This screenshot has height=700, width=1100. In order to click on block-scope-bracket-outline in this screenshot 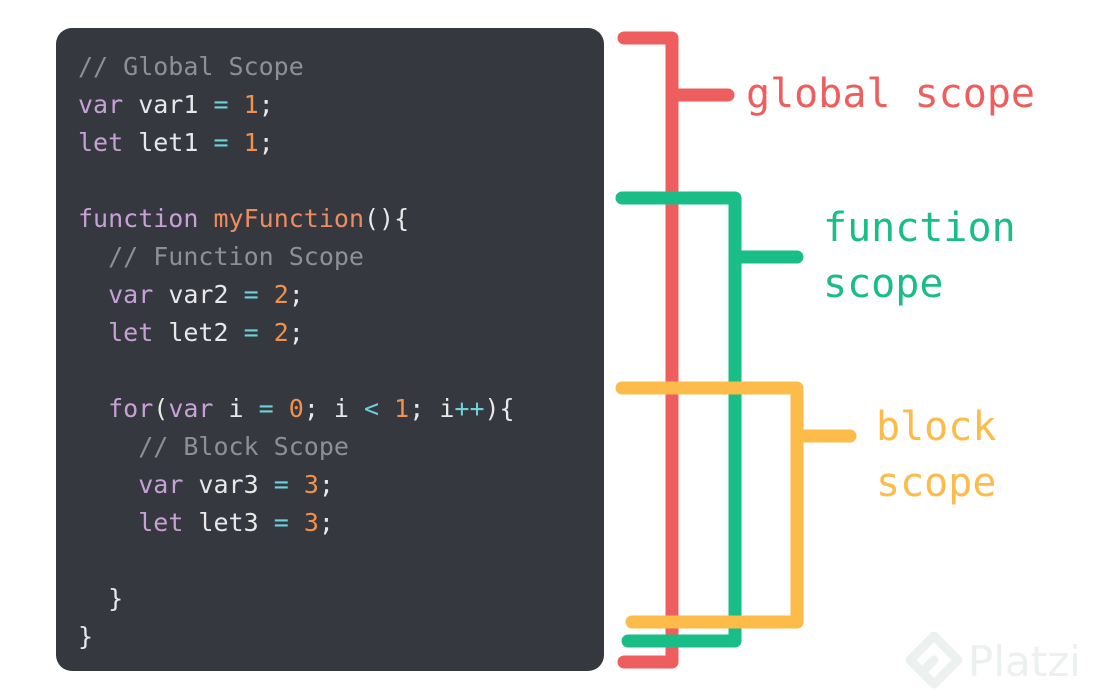, I will do `click(709, 505)`.